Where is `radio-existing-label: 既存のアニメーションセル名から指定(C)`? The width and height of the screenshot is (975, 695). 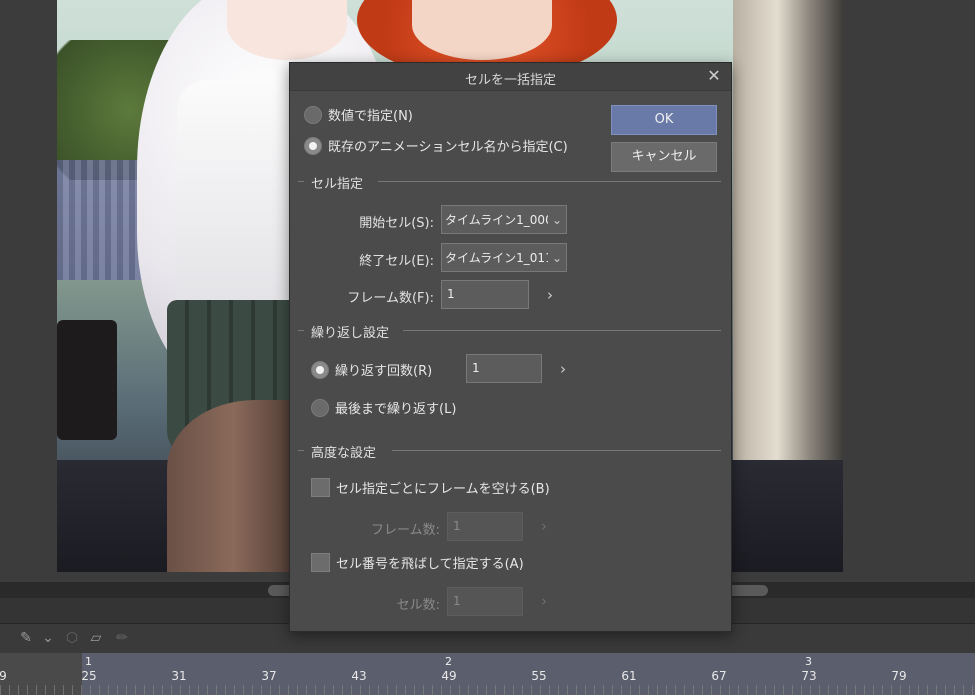 radio-existing-label: 既存のアニメーションセル名から指定(C) is located at coordinates (448, 147).